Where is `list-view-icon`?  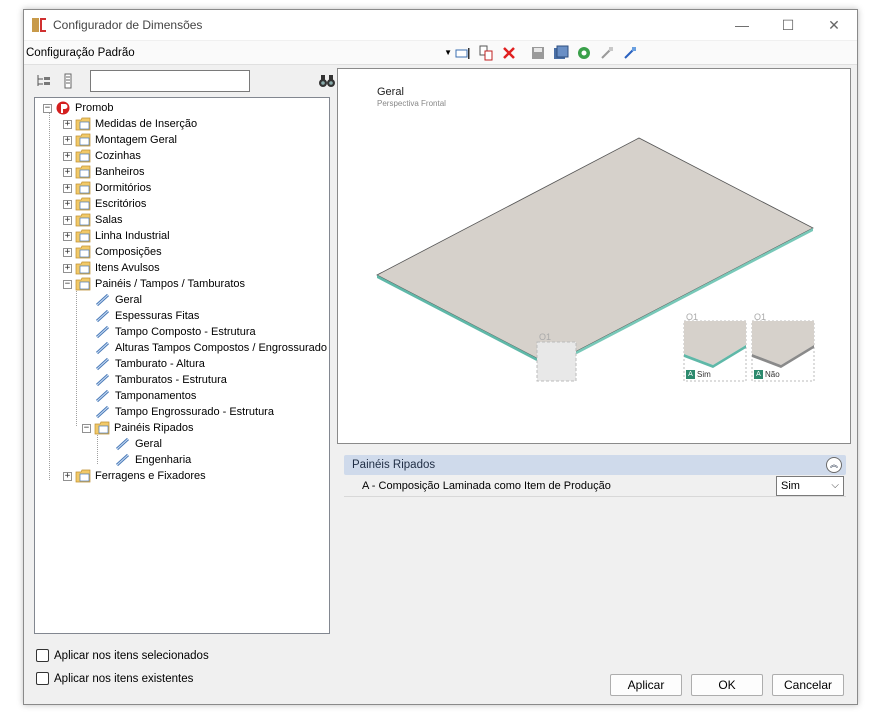
list-view-icon is located at coordinates (68, 81).